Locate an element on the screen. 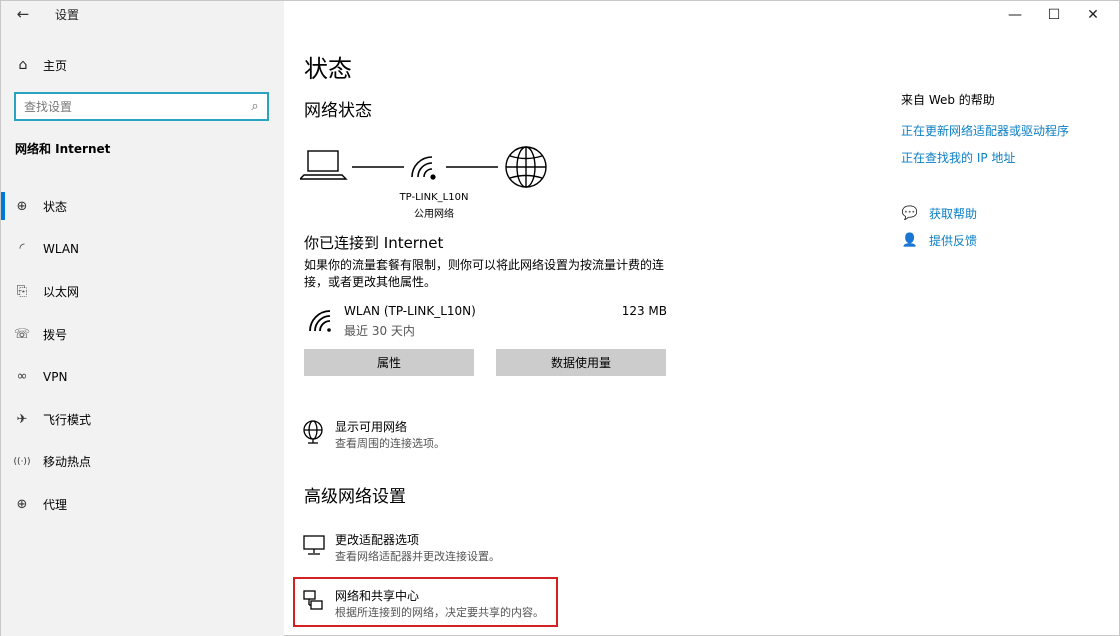  help-panel: 来自 Web 的帮助 正在更新网络适配器或驱动程序 正在查找我的 IP 地址 is located at coordinates (1006, 128).